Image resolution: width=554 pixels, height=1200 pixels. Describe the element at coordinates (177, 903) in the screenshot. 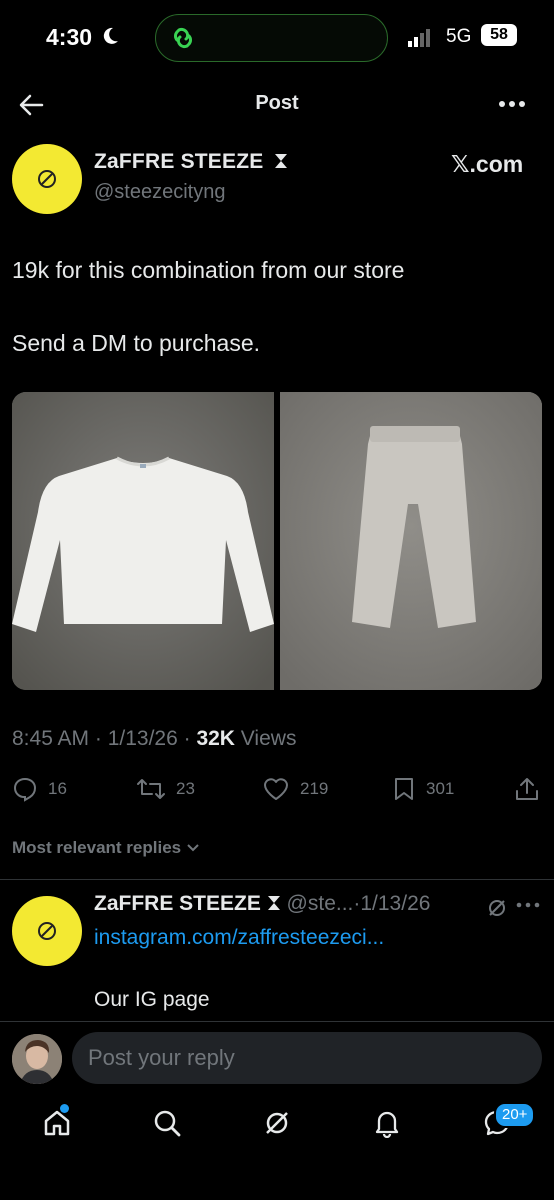

I see `reply-author-name: ZaFFRE STEEZE` at that location.